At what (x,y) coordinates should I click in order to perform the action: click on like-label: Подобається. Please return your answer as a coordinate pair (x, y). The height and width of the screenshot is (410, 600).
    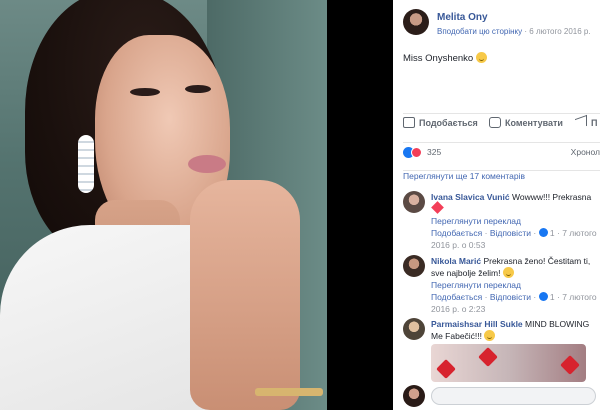
    Looking at the image, I should click on (448, 123).